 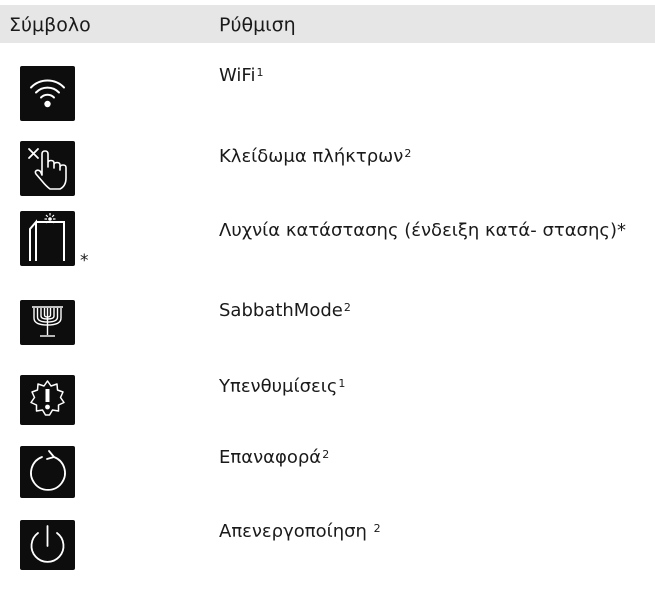 I want to click on table-header: Σύμβολο Ρύθμιση, so click(x=327, y=24).